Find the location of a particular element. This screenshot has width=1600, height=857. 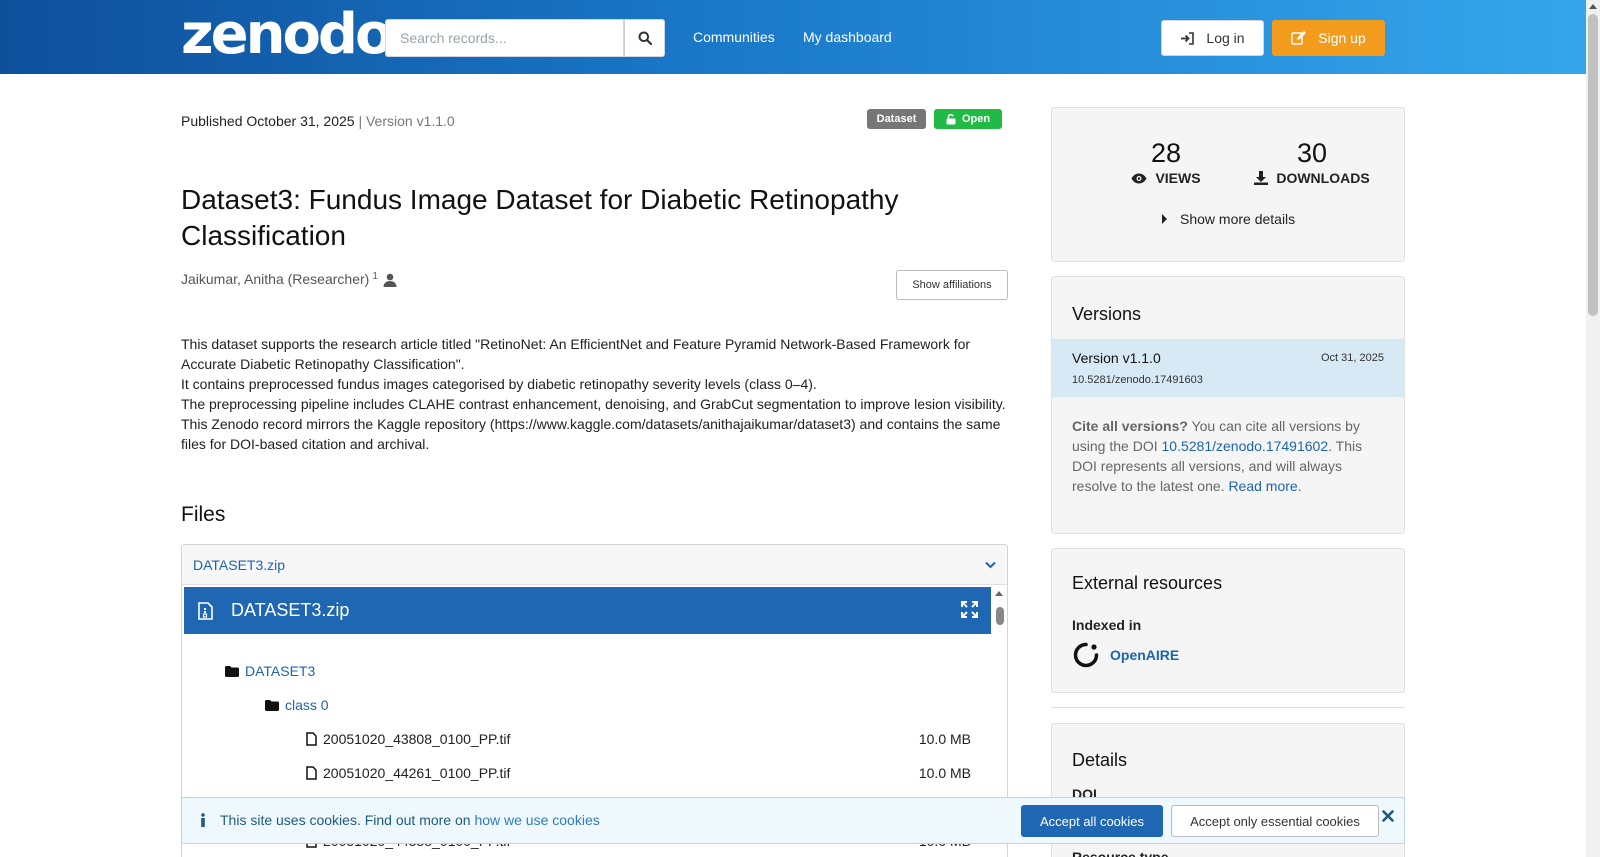

sign-in-icon is located at coordinates (1188, 38).